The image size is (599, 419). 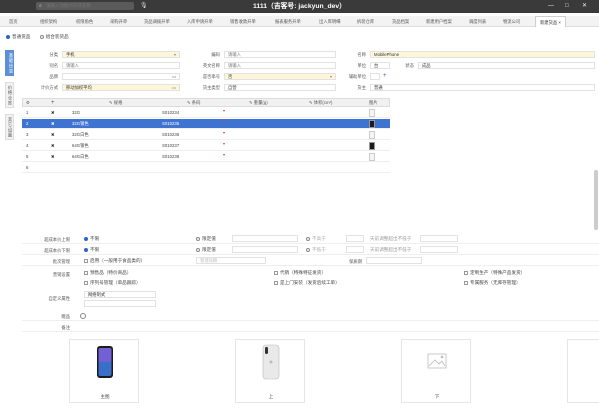 What do you see at coordinates (583, 371) in the screenshot?
I see `image-card-next` at bounding box center [583, 371].